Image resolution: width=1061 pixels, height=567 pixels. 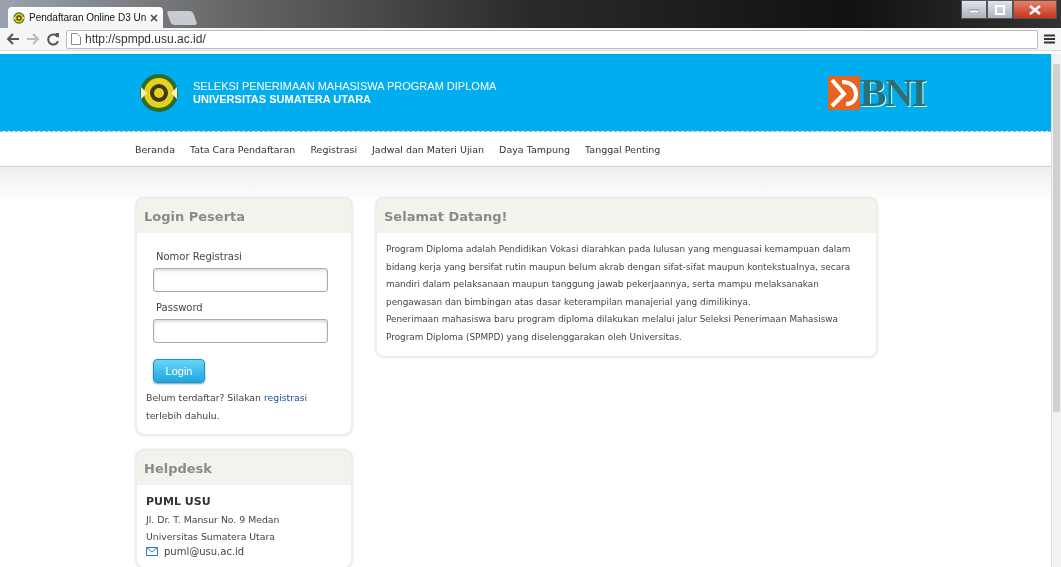 What do you see at coordinates (211, 537) in the screenshot?
I see `address-line: Universitas Sumatera Utara` at bounding box center [211, 537].